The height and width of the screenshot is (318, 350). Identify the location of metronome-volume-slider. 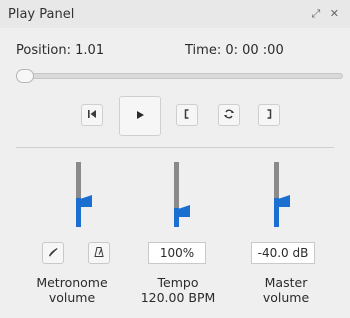
(77, 194).